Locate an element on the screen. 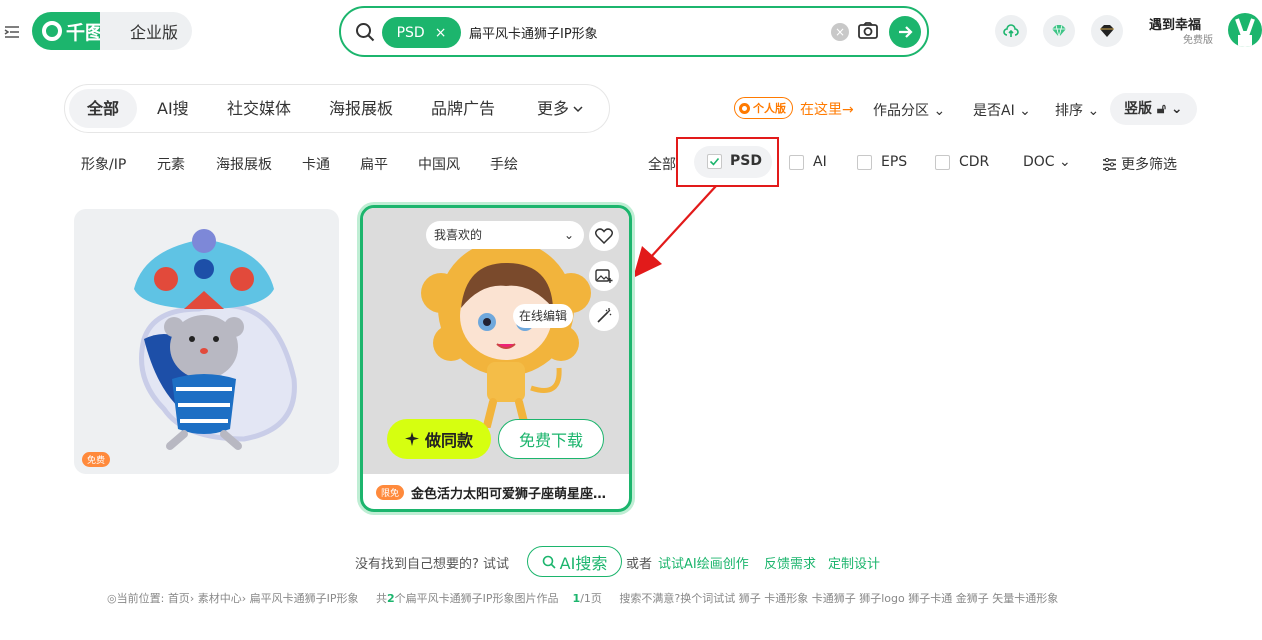 This screenshot has height=640, width=1262. card-thumbnail: 我喜欢的 ⌄ 在线编辑 做同款 免费下载 is located at coordinates (496, 341).